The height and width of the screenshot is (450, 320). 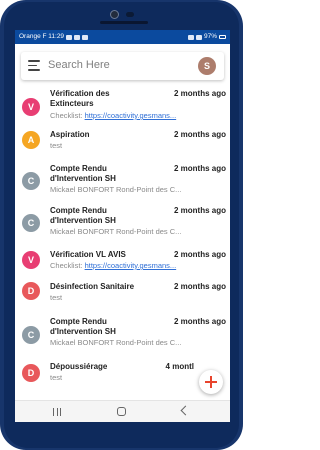 What do you see at coordinates (210, 36) in the screenshot?
I see `battery-level: 97%` at bounding box center [210, 36].